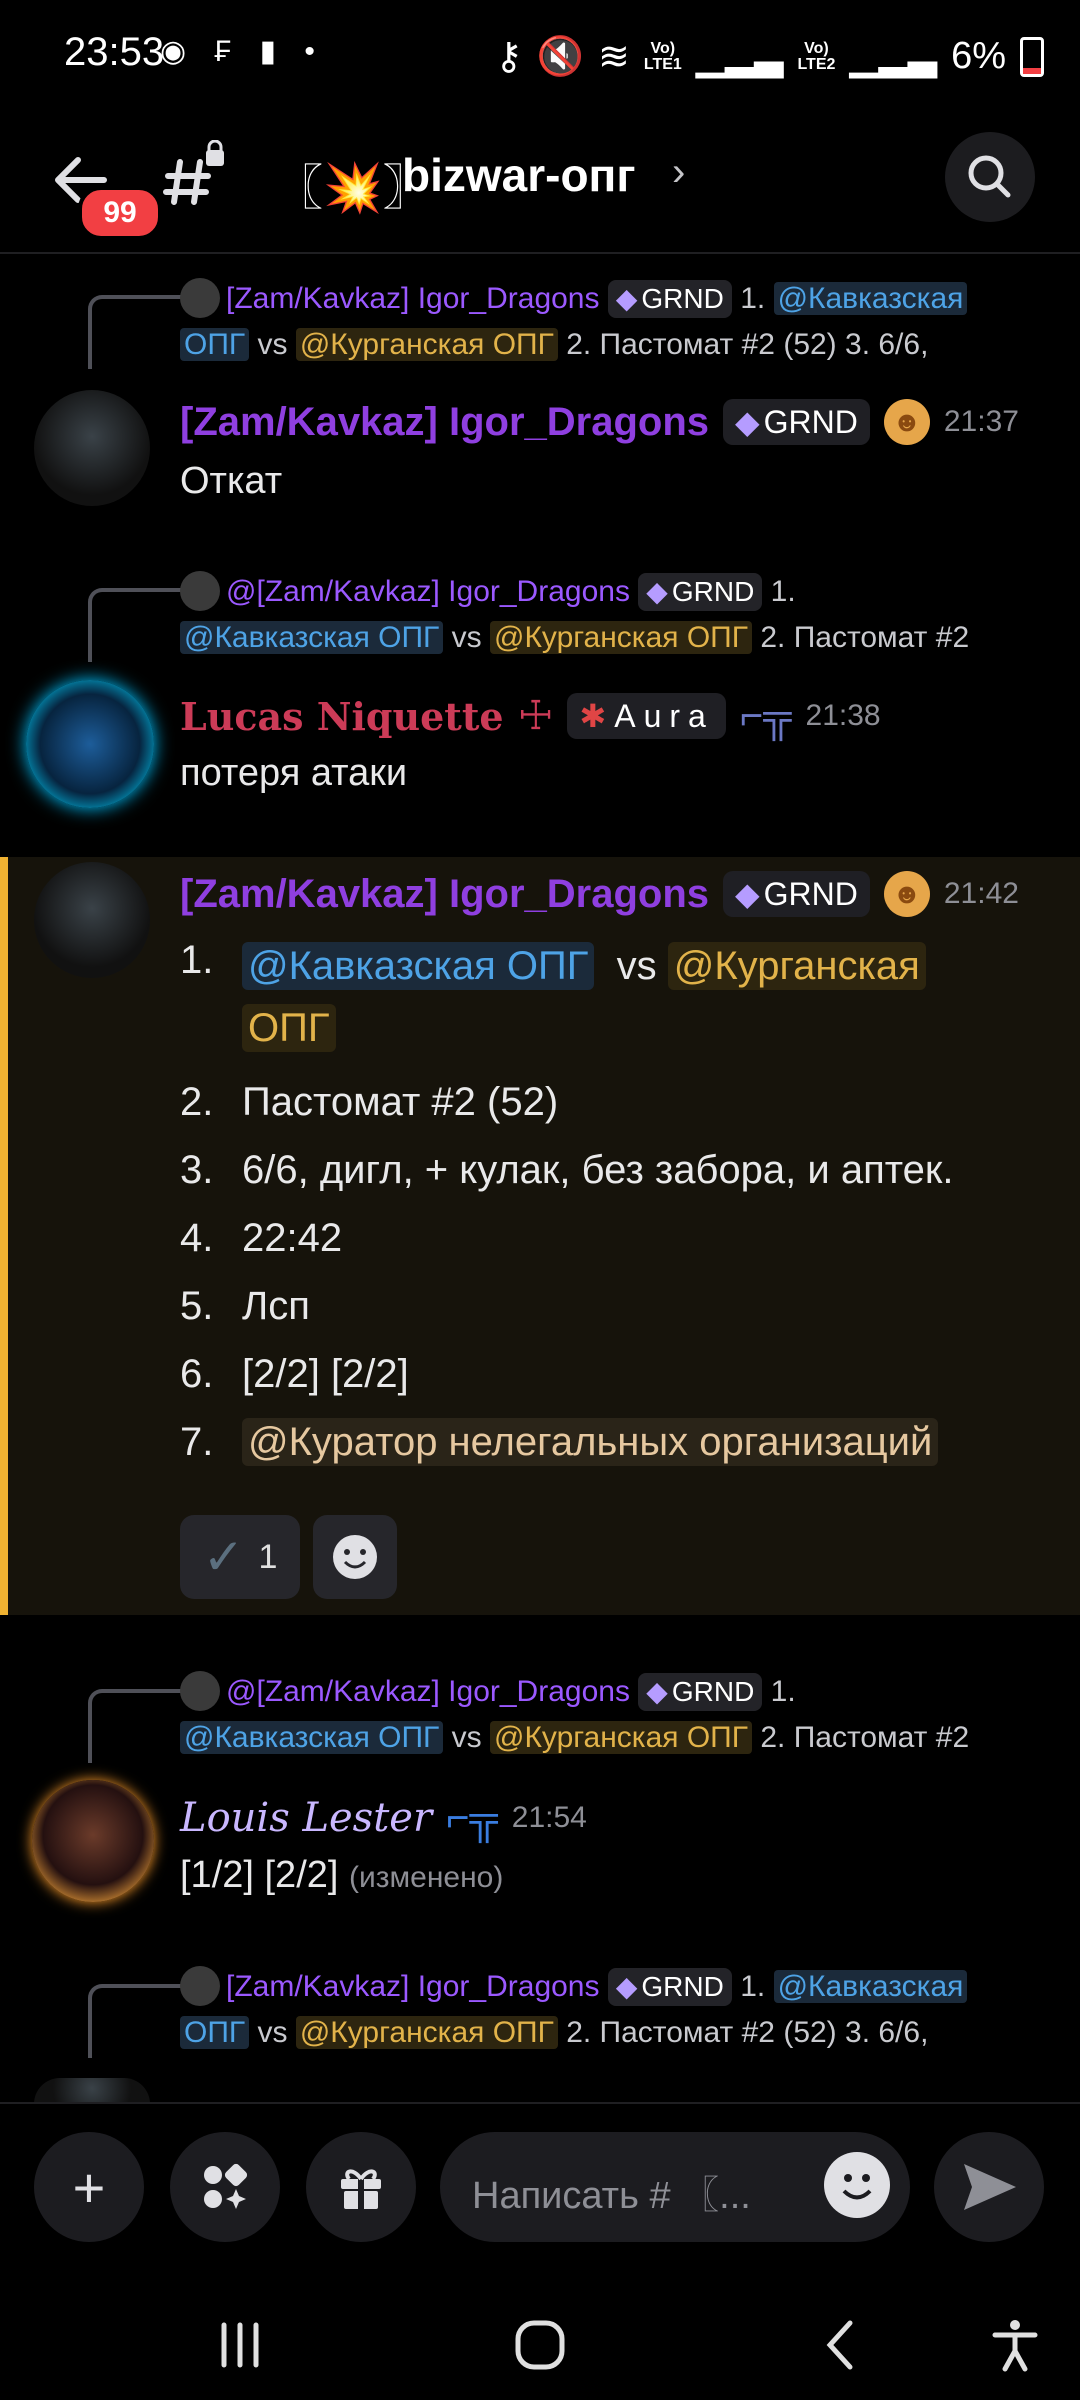 The height and width of the screenshot is (2400, 1080). What do you see at coordinates (341, 1875) in the screenshot?
I see `message-text: [1/2] [2/2] (изменено)` at bounding box center [341, 1875].